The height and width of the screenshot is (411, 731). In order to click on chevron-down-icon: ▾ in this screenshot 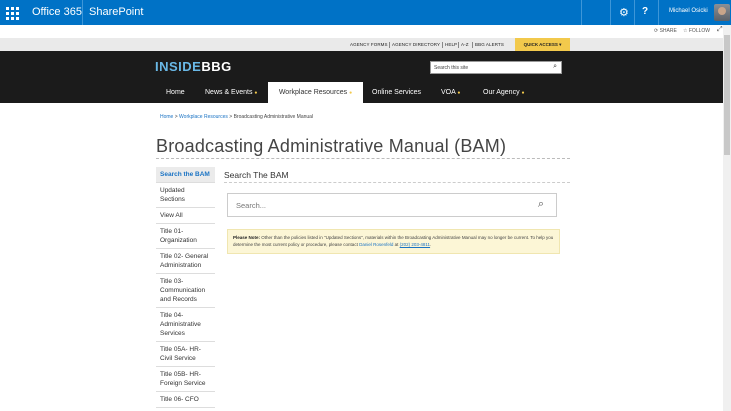, I will do `click(560, 44)`.